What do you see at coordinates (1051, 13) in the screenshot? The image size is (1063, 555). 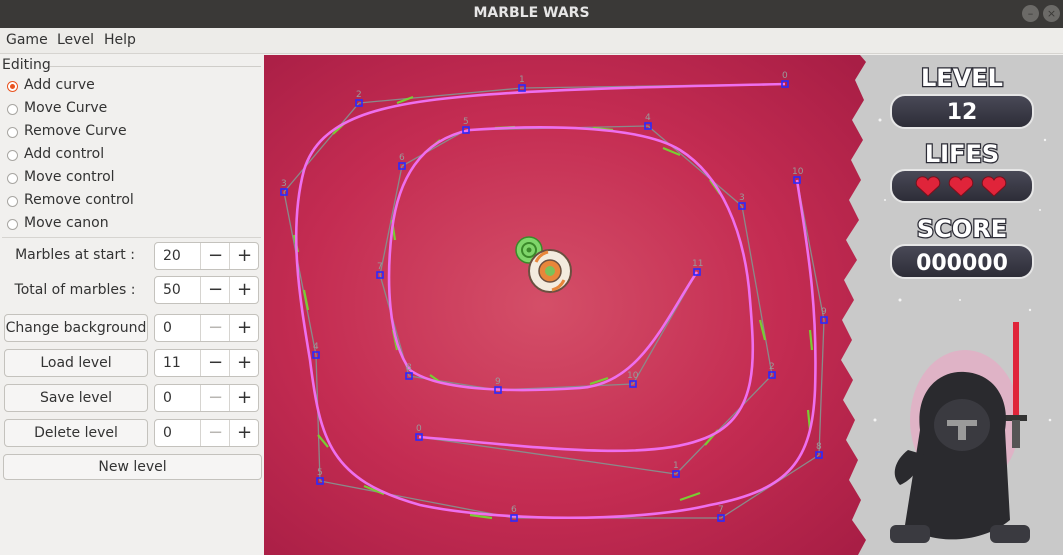 I see `close-button: ×` at bounding box center [1051, 13].